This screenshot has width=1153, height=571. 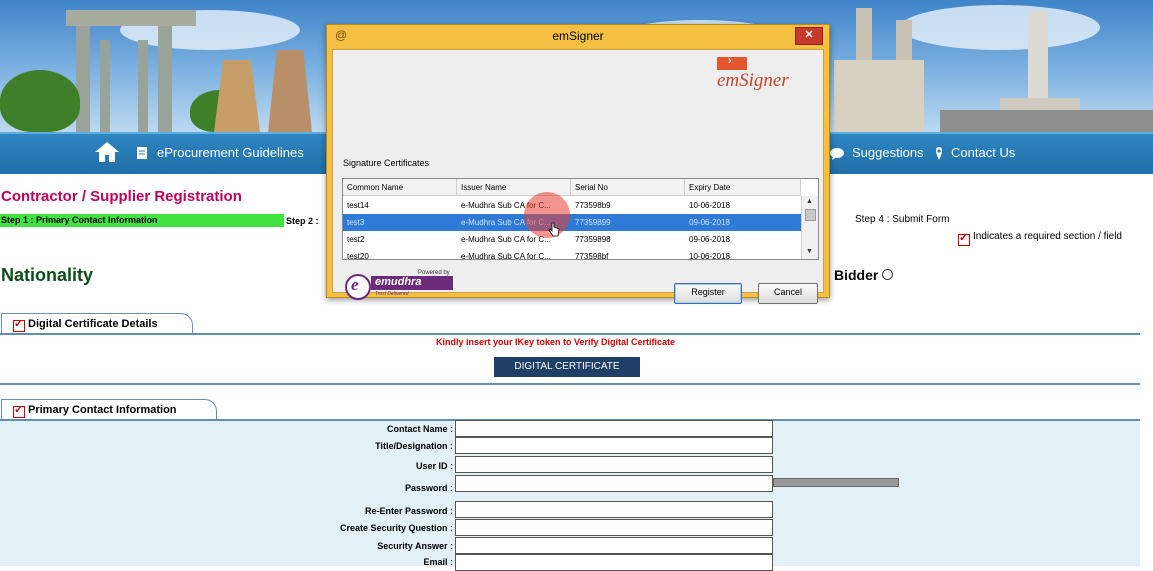 What do you see at coordinates (836, 482) in the screenshot?
I see `password-strength-bar` at bounding box center [836, 482].